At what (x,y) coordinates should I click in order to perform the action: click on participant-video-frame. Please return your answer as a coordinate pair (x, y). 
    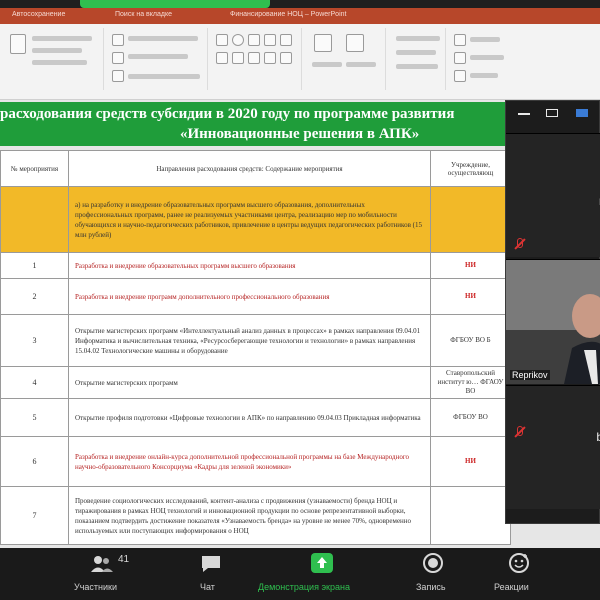
    Looking at the image, I should click on (553, 322).